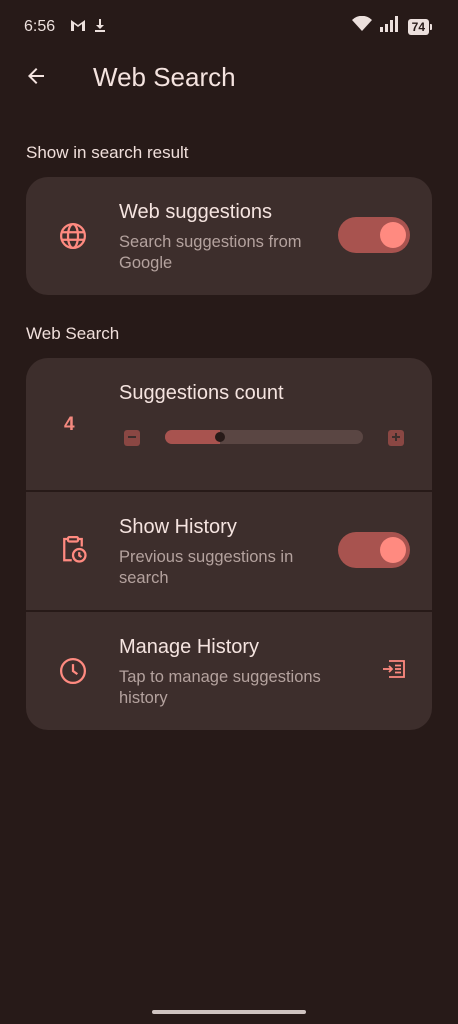 This screenshot has height=1024, width=458. I want to click on suggestions-count-slider, so click(264, 437).